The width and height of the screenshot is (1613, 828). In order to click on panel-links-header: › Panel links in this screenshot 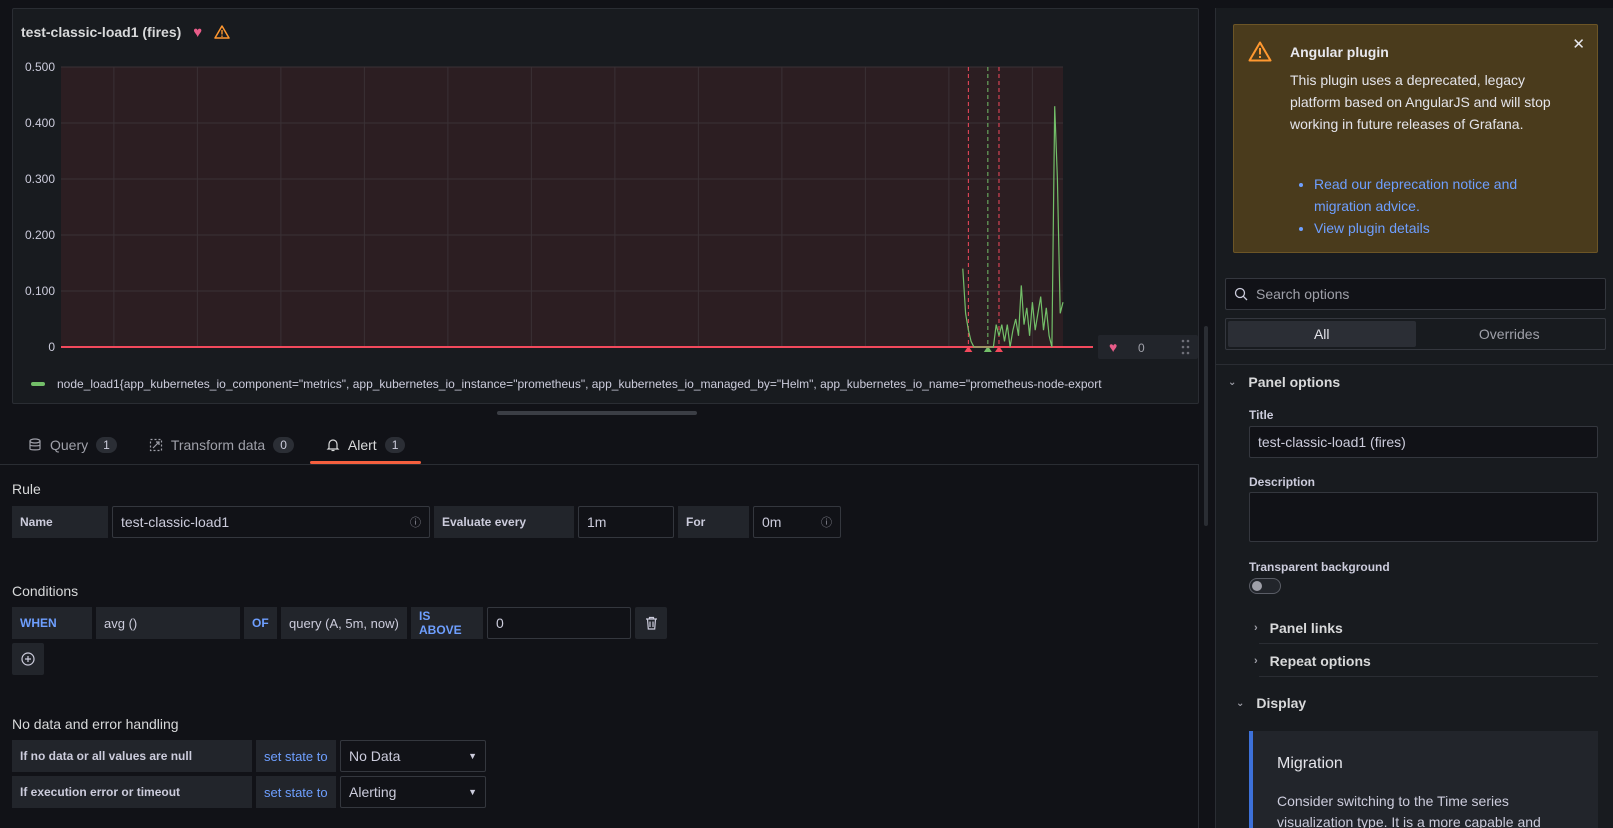, I will do `click(1298, 628)`.